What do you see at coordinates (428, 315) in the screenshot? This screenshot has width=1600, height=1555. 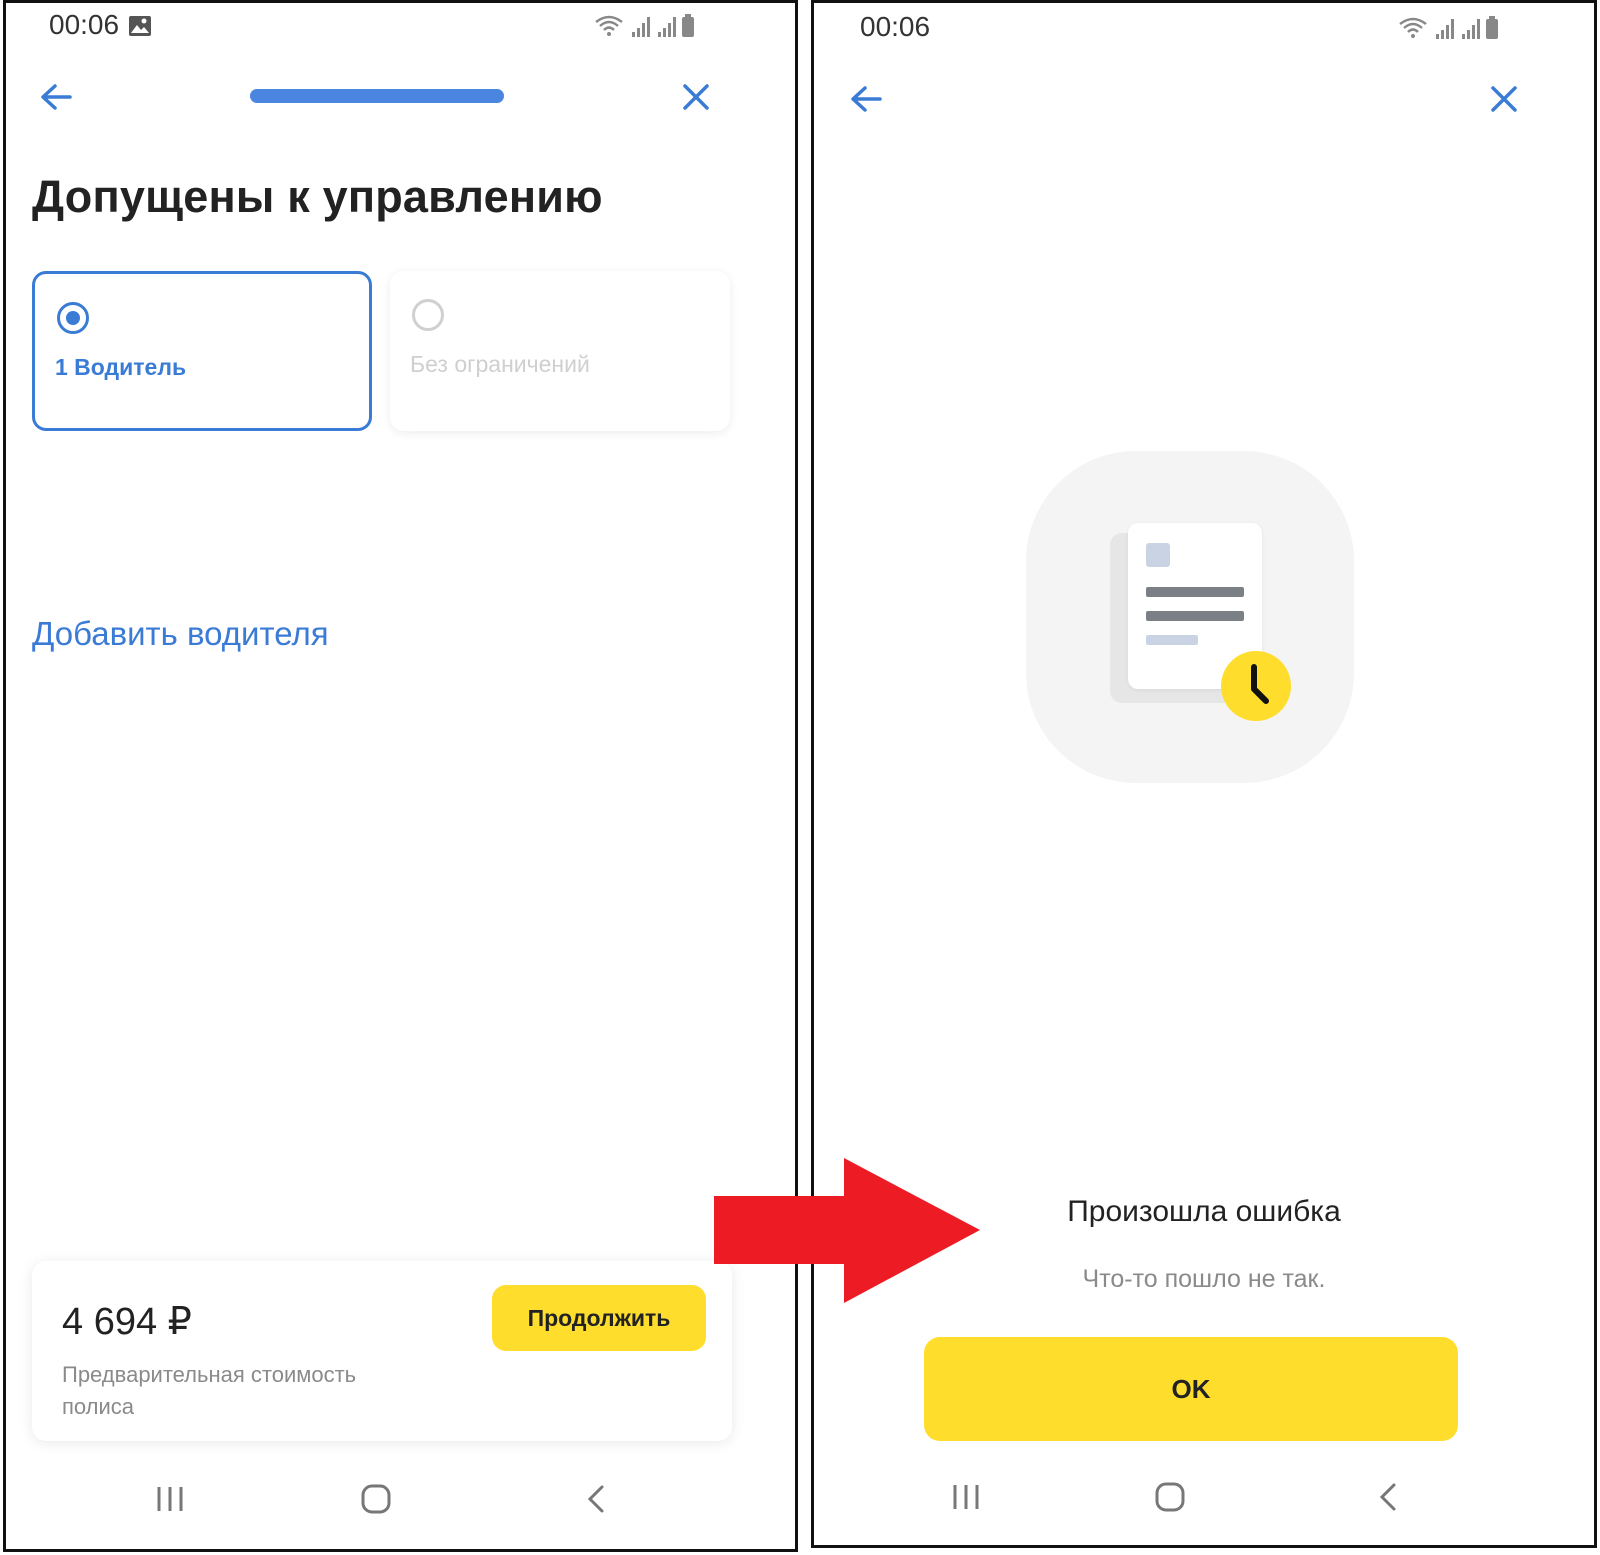 I see `radio-unselected` at bounding box center [428, 315].